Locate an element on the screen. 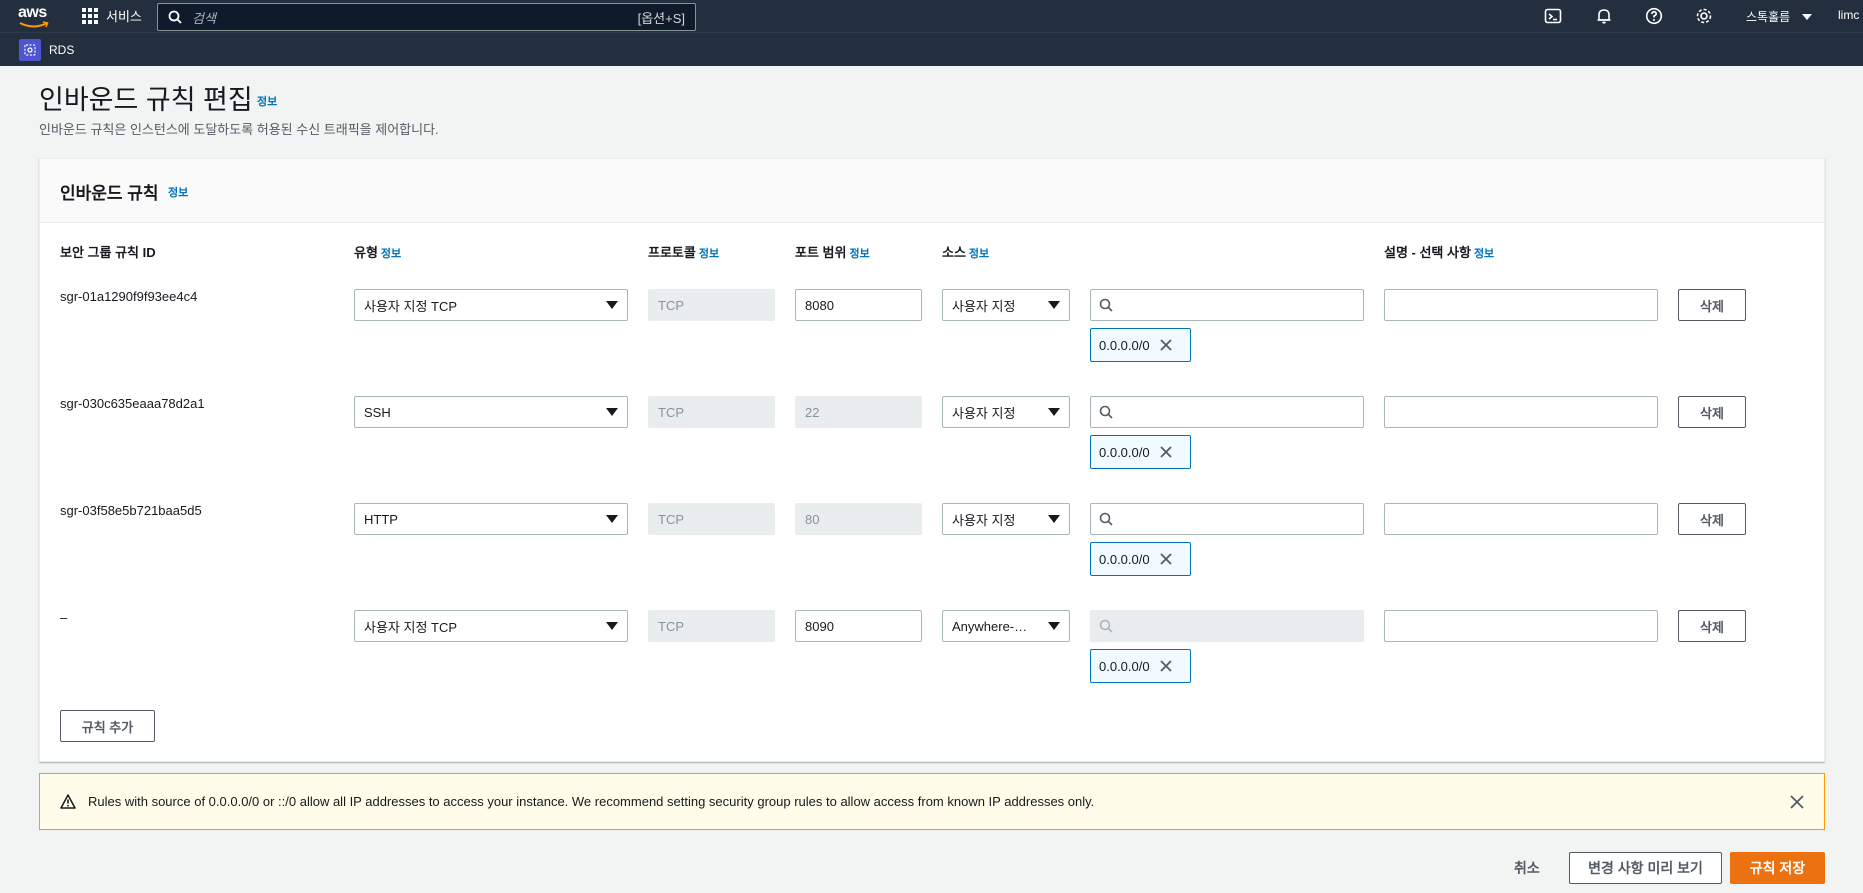 The image size is (1863, 893). settings-icon is located at coordinates (1704, 16).